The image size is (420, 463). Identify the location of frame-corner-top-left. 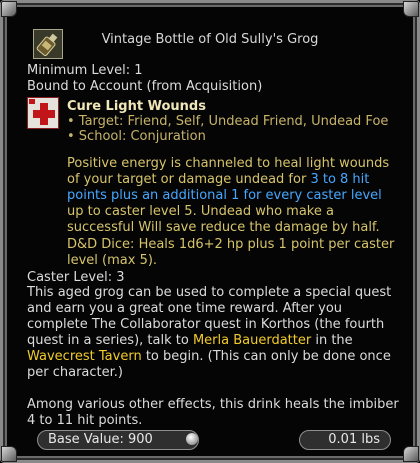
(9, 9).